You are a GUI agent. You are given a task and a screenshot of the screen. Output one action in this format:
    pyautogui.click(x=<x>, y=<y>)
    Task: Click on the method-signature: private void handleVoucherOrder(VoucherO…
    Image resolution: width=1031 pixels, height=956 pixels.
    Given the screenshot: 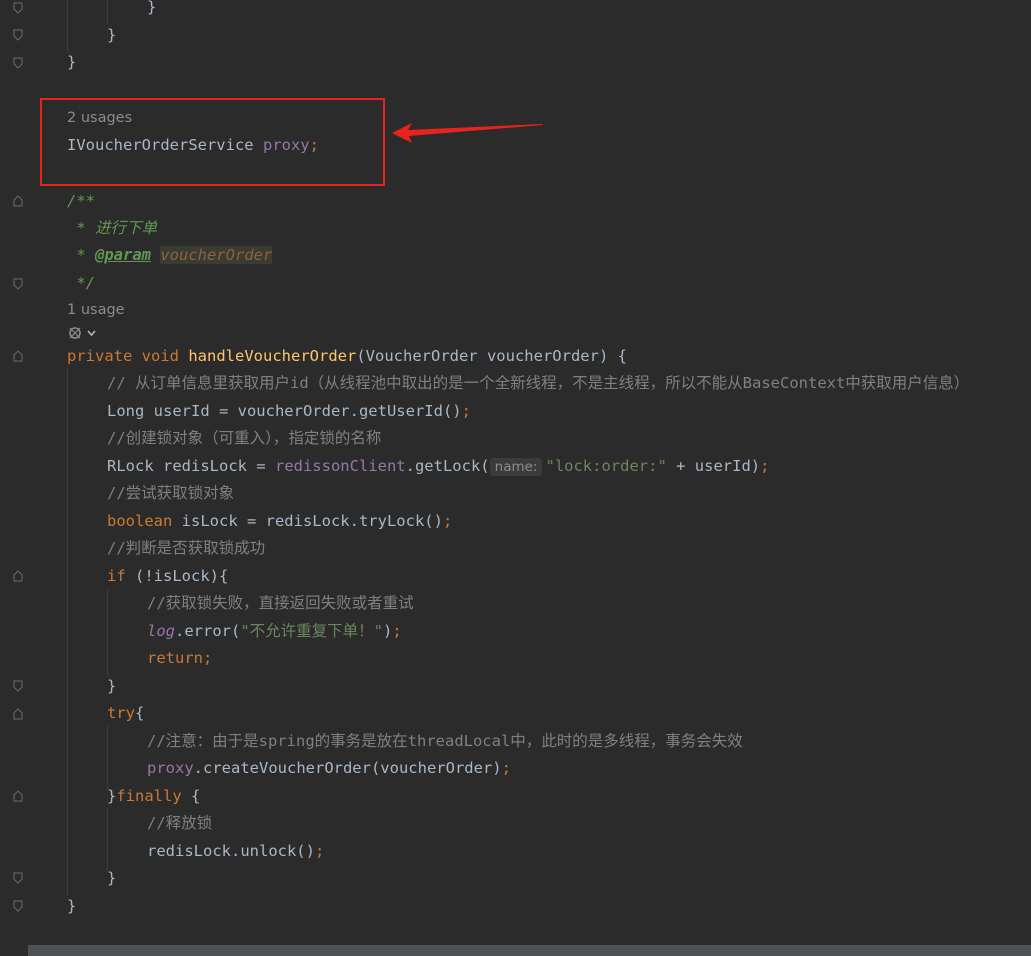 What is the action you would take?
    pyautogui.click(x=347, y=356)
    